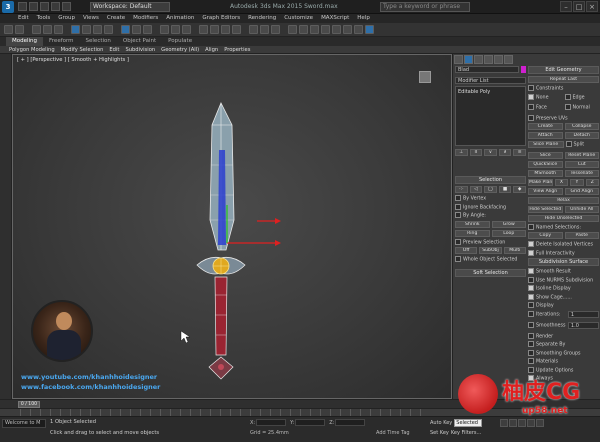 The width and height of the screenshot is (600, 442). What do you see at coordinates (44, 6) in the screenshot?
I see `save-file-icon` at bounding box center [44, 6].